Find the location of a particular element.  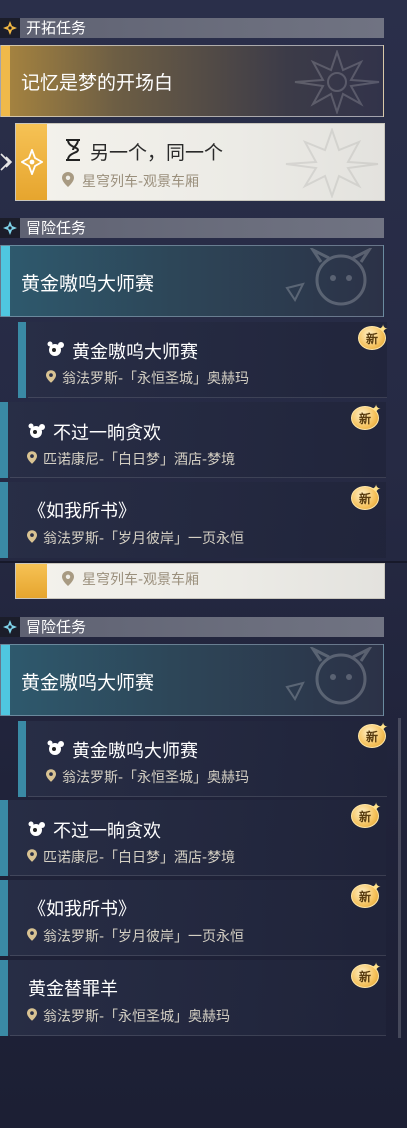

scrollbar is located at coordinates (399, 878).